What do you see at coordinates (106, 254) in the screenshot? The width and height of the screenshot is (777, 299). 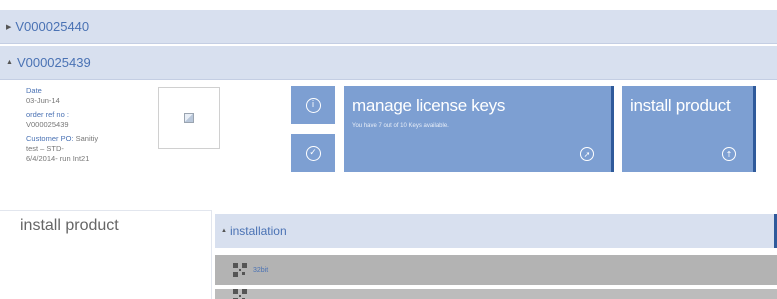 I see `install-product-panel: install product` at bounding box center [106, 254].